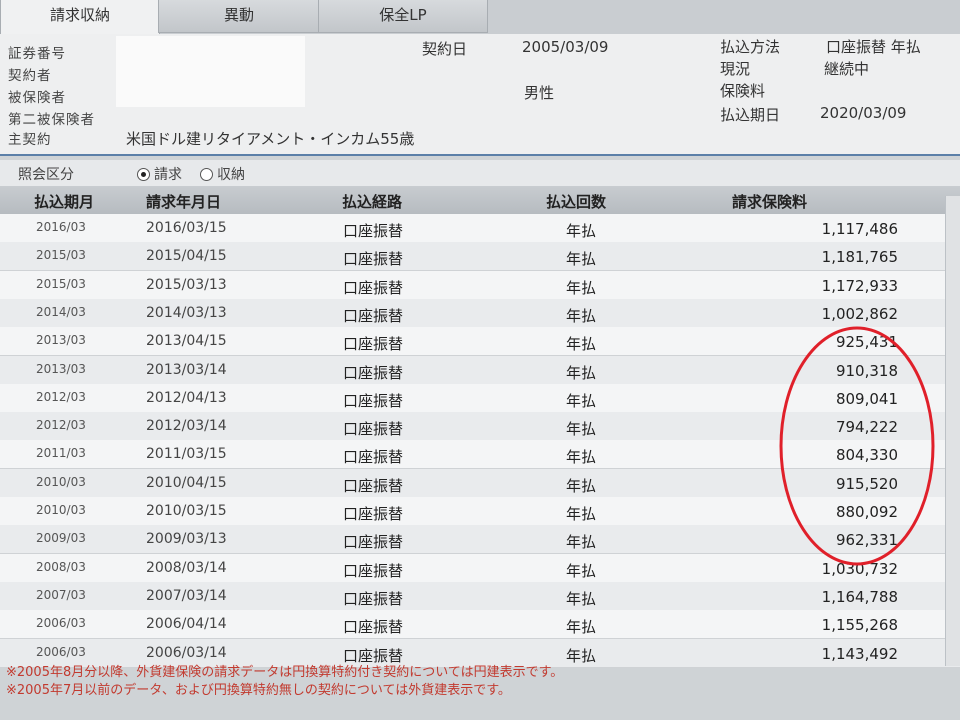 This screenshot has width=960, height=720. I want to click on highlight-circle, so click(857, 446).